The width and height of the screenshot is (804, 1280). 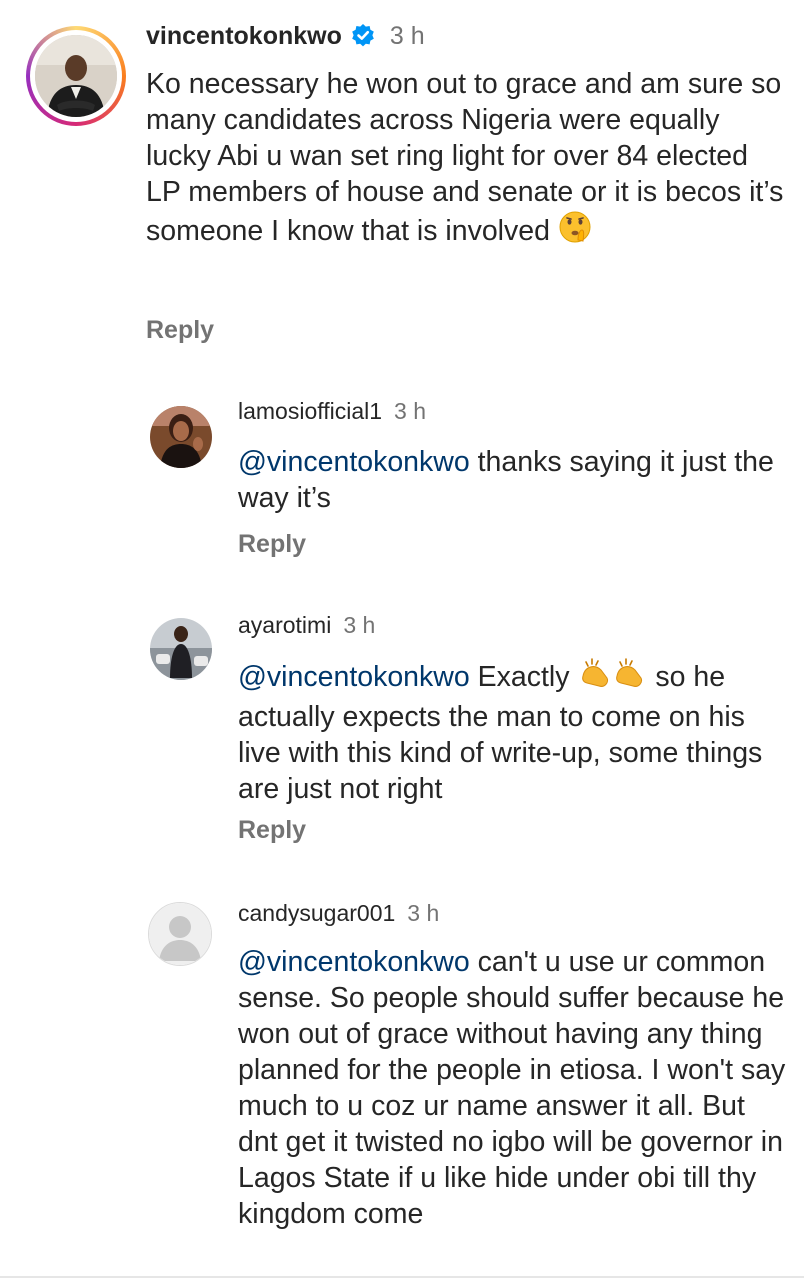 What do you see at coordinates (612, 677) in the screenshot?
I see `clapping-hands-emoji-icon` at bounding box center [612, 677].